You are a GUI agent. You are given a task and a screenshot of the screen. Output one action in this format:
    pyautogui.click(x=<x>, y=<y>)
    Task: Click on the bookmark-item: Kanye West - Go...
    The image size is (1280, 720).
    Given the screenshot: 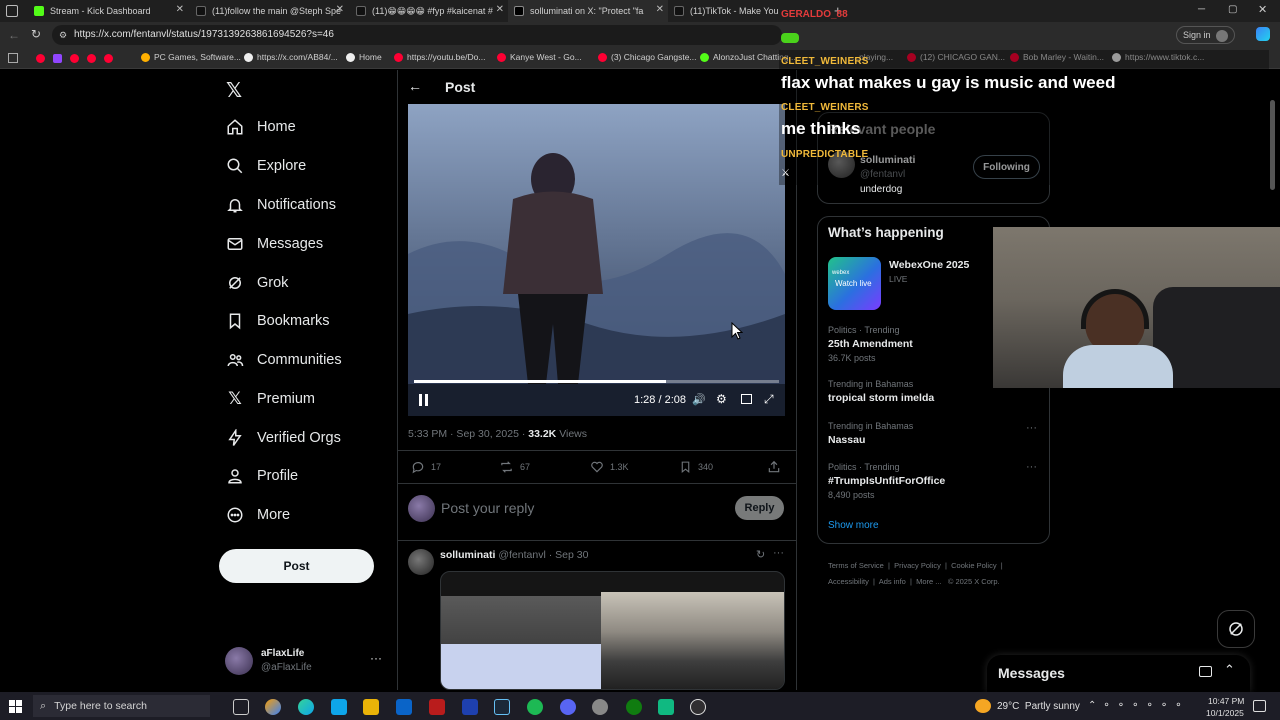 What is the action you would take?
    pyautogui.click(x=539, y=57)
    